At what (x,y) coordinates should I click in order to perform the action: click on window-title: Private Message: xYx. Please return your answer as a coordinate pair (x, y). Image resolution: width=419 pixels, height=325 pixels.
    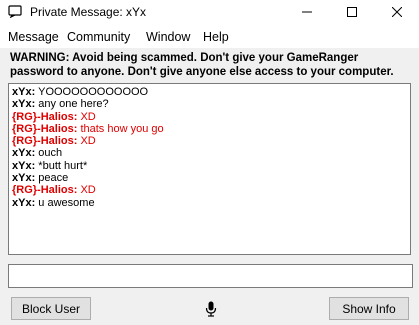
    Looking at the image, I should click on (88, 12).